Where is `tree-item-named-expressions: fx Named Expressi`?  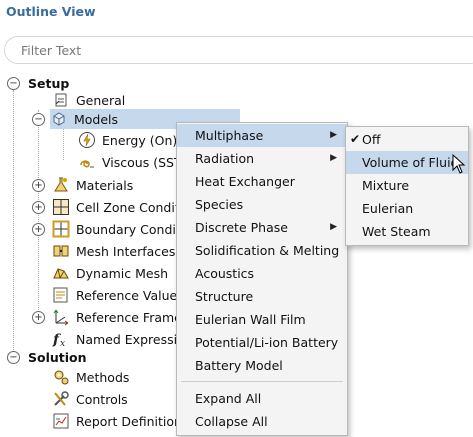
tree-item-named-expressions: fx Named Expressi is located at coordinates (114, 339).